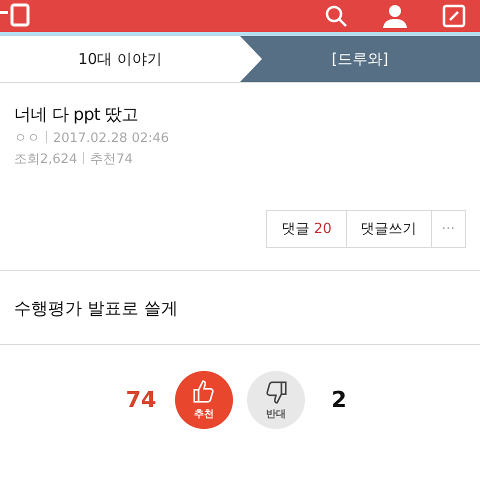 The height and width of the screenshot is (480, 480). What do you see at coordinates (454, 16) in the screenshot?
I see `edit-icon` at bounding box center [454, 16].